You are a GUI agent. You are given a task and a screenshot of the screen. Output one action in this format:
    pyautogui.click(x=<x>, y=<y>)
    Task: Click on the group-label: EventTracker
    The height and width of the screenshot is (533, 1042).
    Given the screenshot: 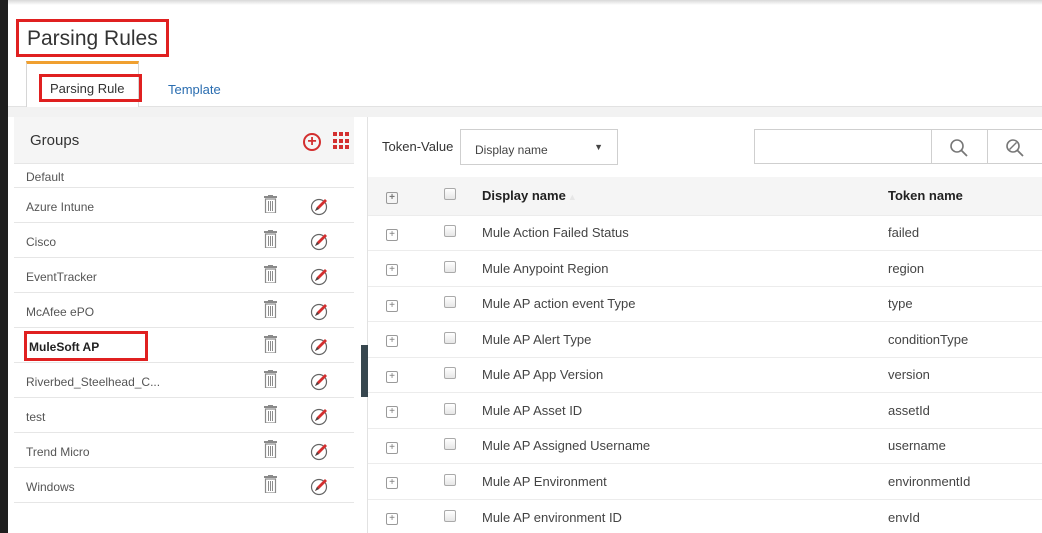 What is the action you would take?
    pyautogui.click(x=61, y=277)
    